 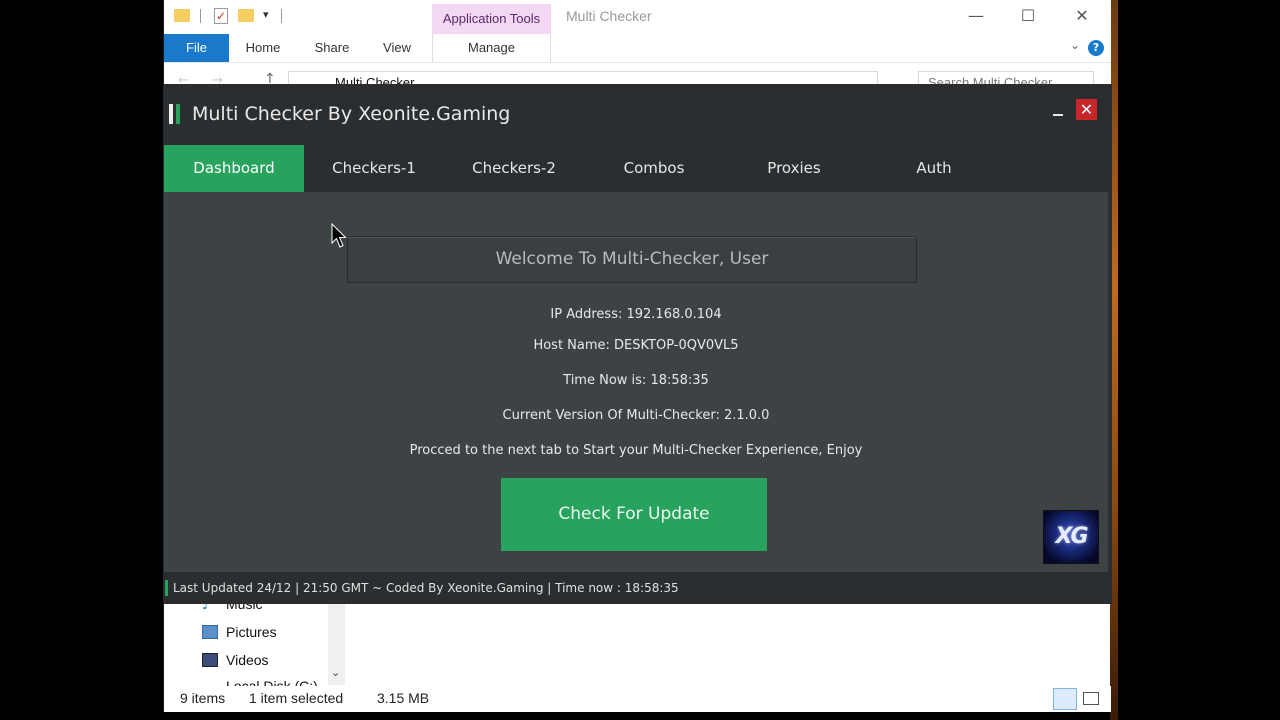 I want to click on app-logo-icon, so click(x=171, y=114).